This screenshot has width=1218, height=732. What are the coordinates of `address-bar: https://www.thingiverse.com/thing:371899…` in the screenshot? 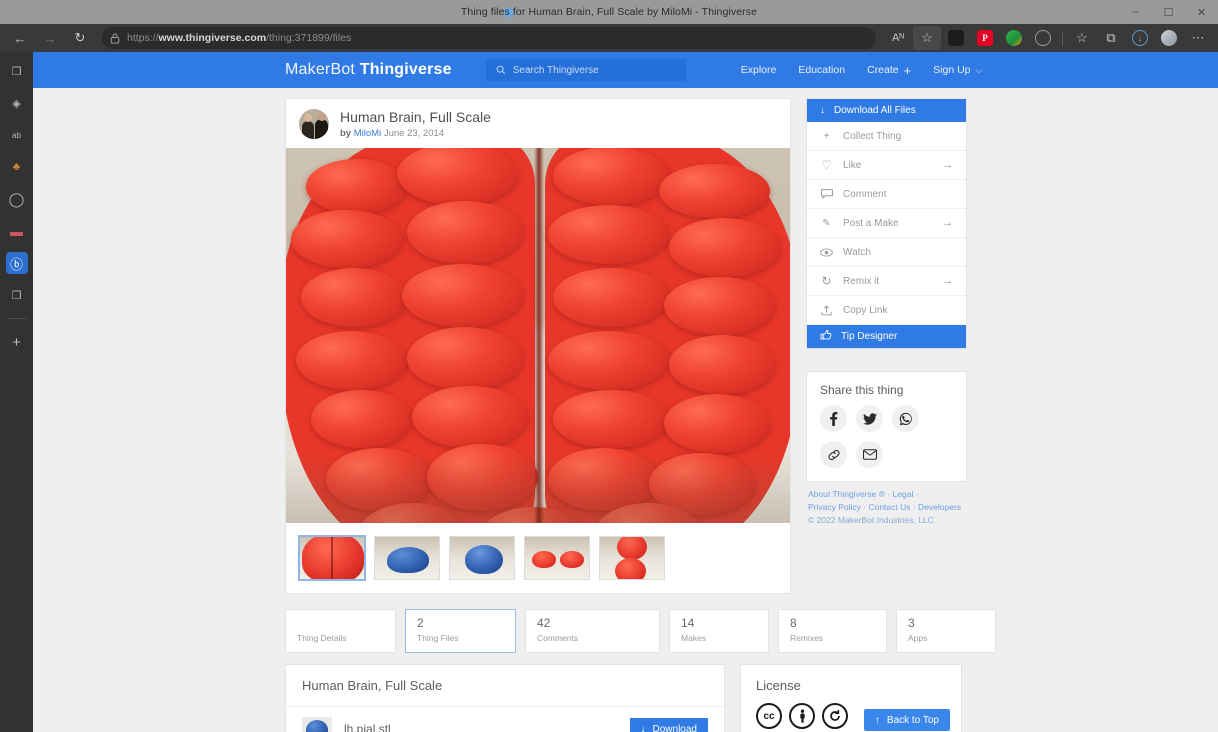 It's located at (489, 38).